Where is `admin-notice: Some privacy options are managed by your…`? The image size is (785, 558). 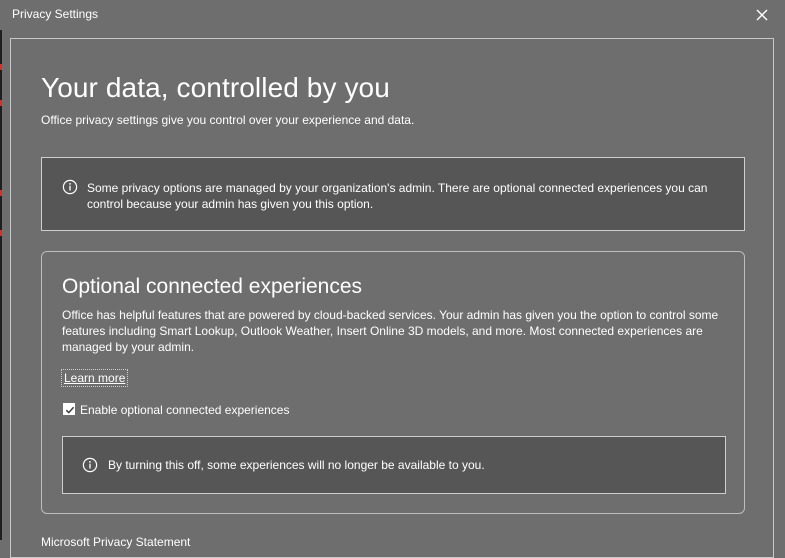
admin-notice: Some privacy options are managed by your… is located at coordinates (393, 194).